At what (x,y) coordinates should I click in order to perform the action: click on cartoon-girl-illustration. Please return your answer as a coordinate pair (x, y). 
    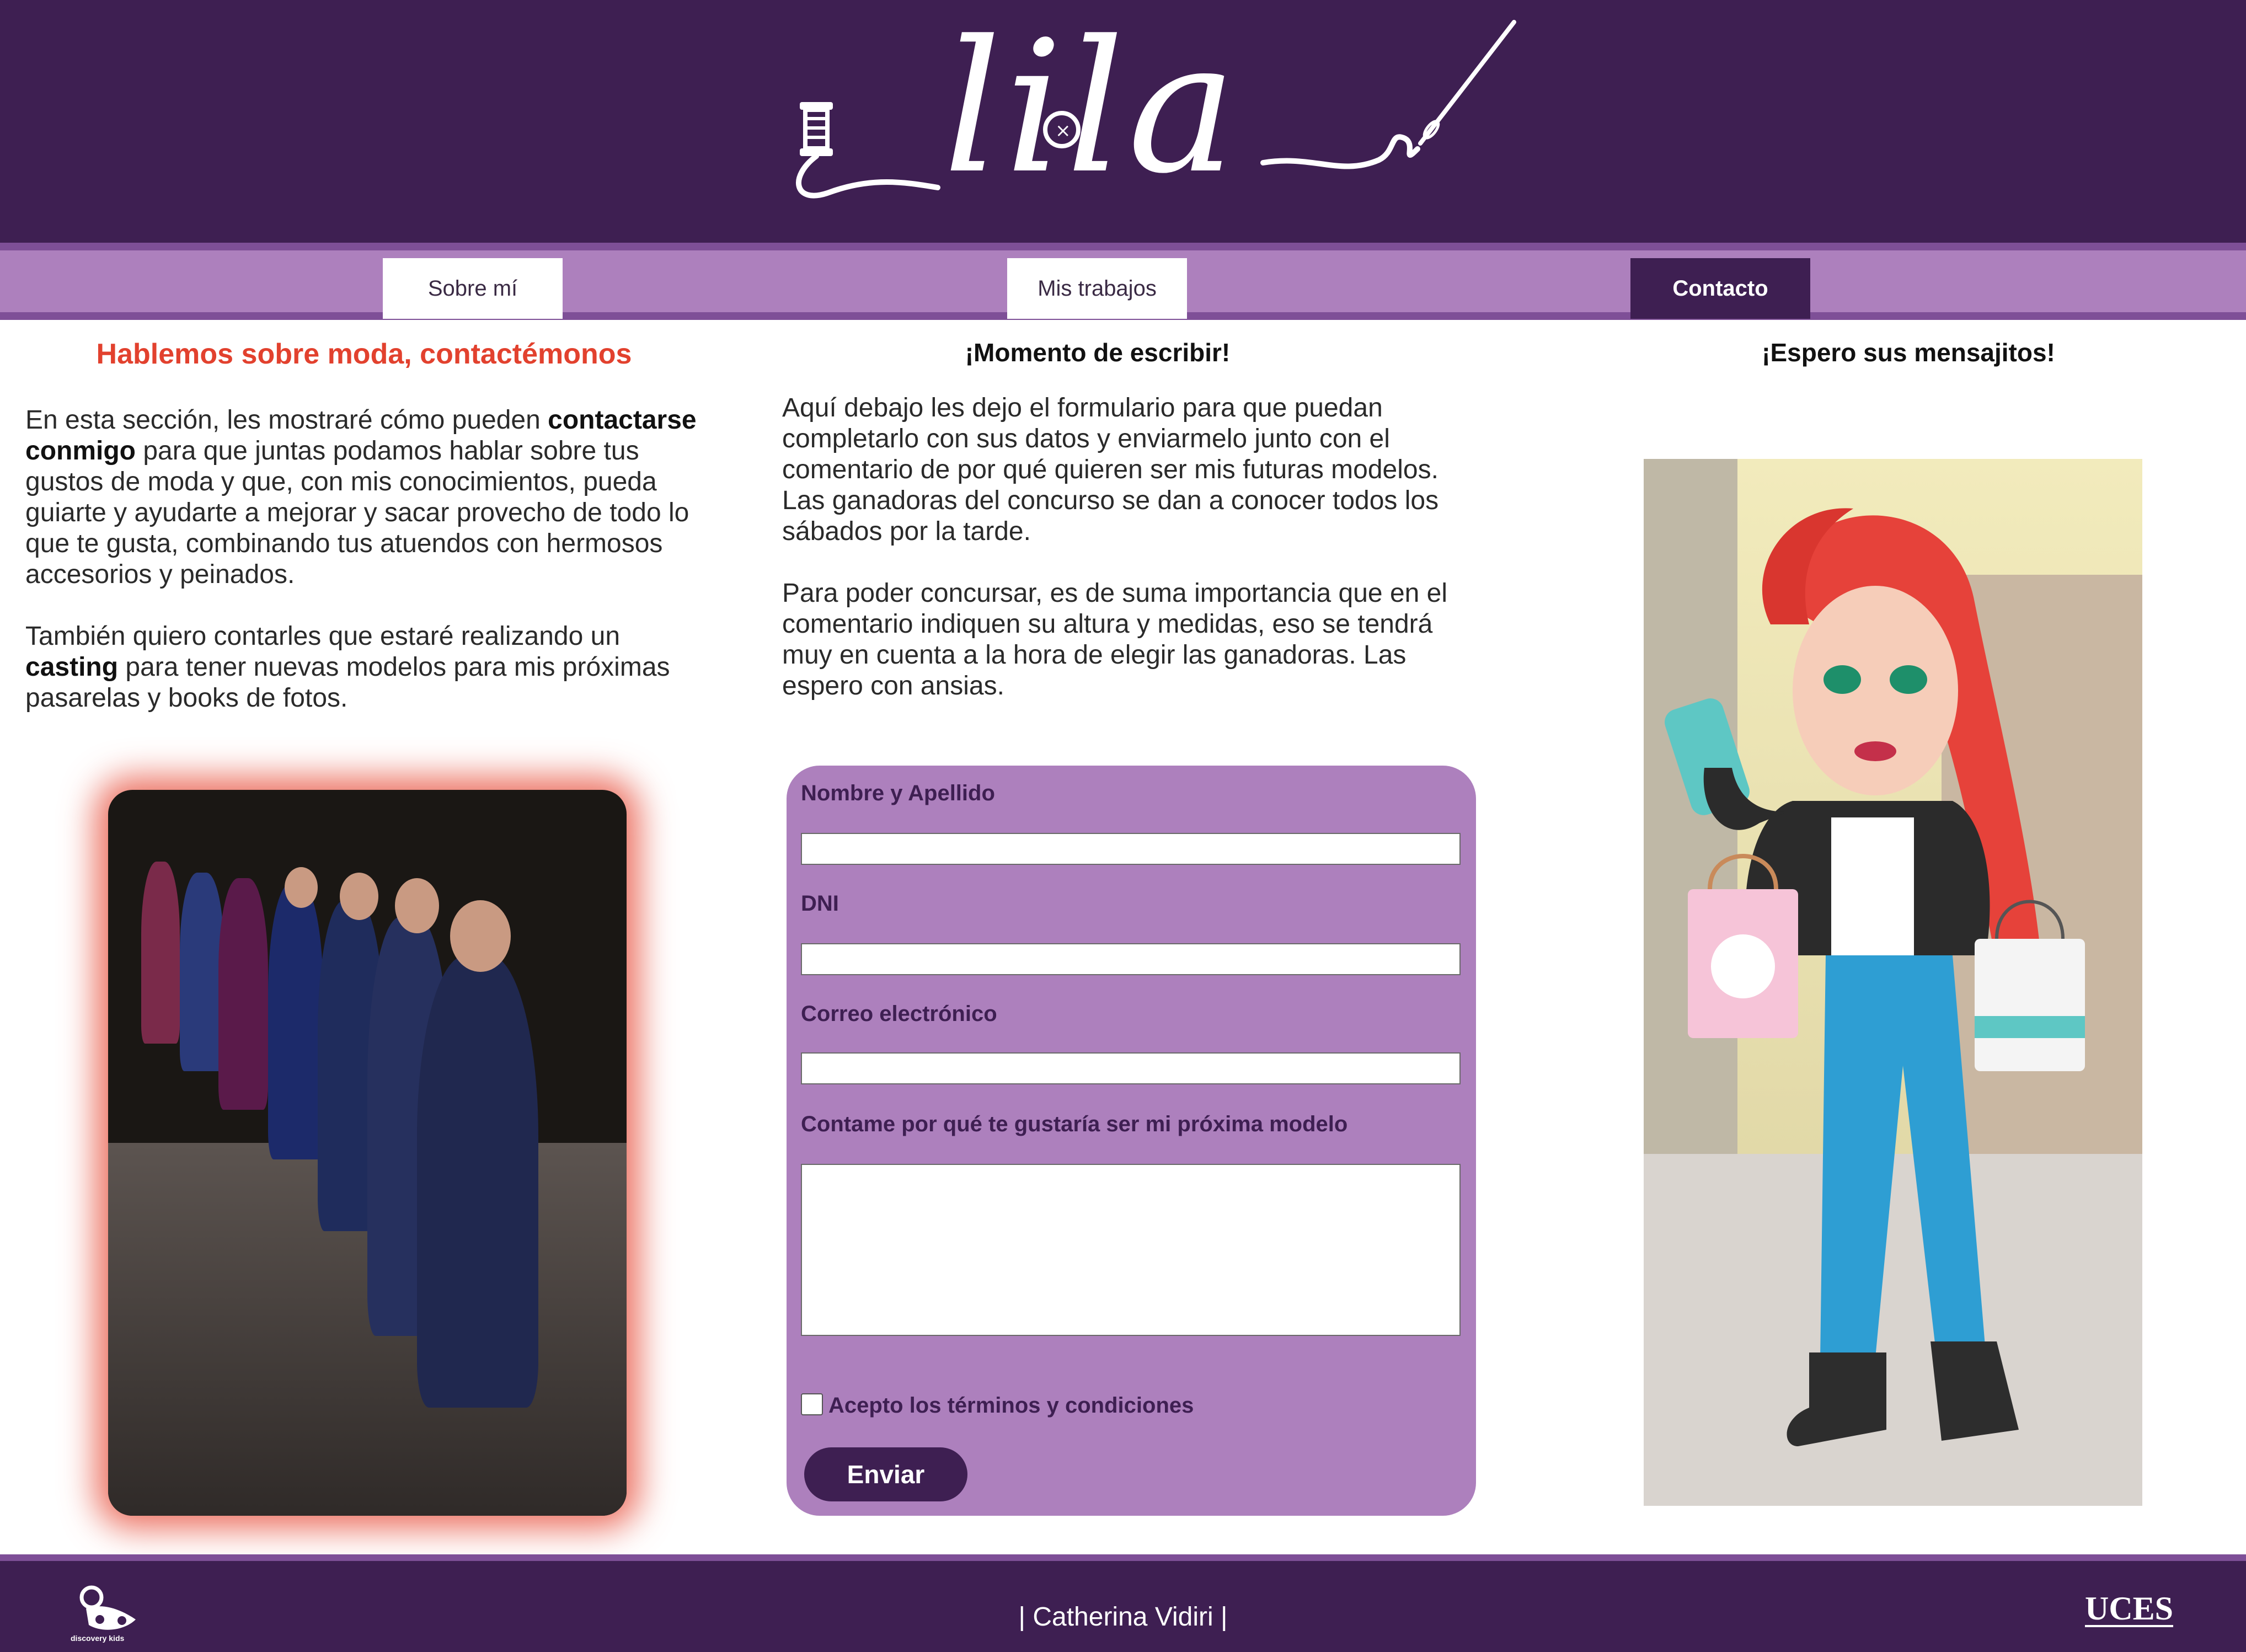
    Looking at the image, I should click on (1875, 977).